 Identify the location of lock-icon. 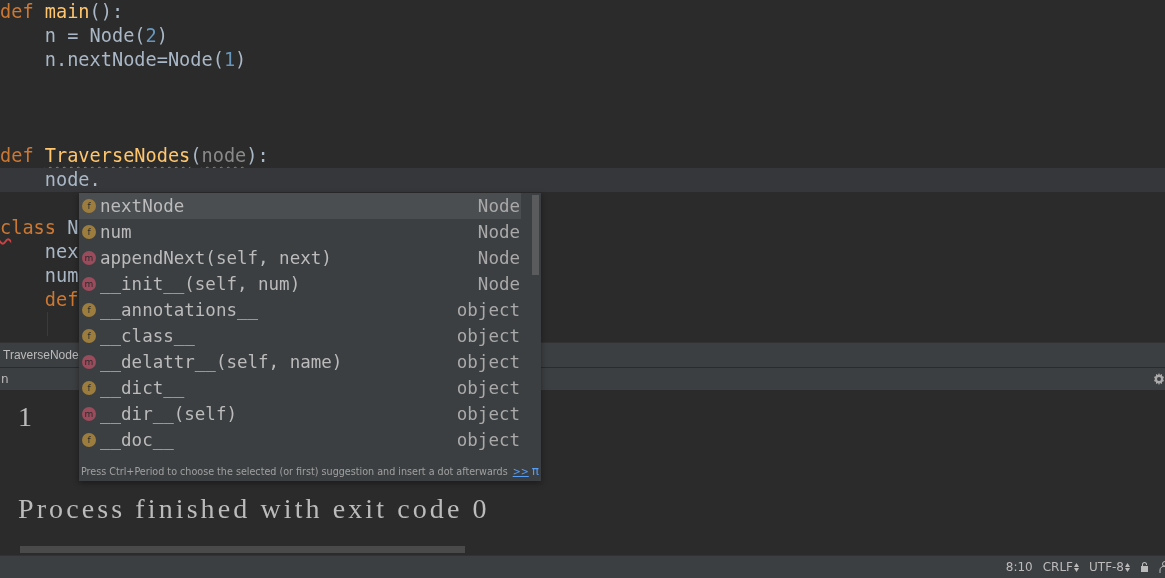
(1144, 567).